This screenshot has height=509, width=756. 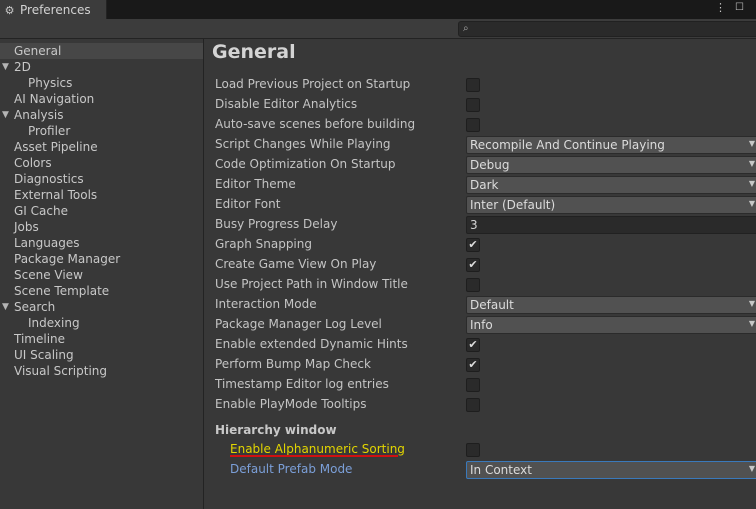 What do you see at coordinates (611, 205) in the screenshot?
I see `dropdown-editor-font: Inter (Default) ▼` at bounding box center [611, 205].